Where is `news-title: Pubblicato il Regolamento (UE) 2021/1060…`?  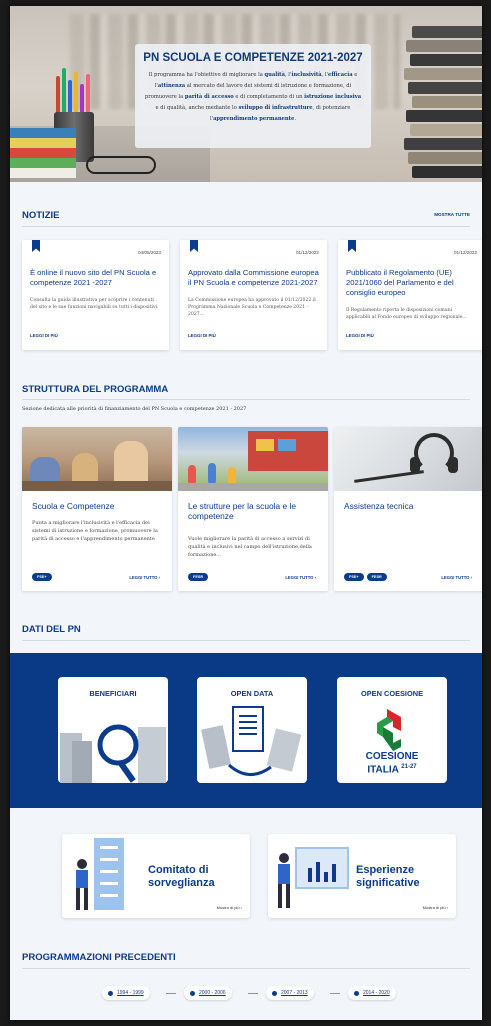
news-title: Pubblicato il Regolamento (UE) 2021/1060… is located at coordinates (411, 283).